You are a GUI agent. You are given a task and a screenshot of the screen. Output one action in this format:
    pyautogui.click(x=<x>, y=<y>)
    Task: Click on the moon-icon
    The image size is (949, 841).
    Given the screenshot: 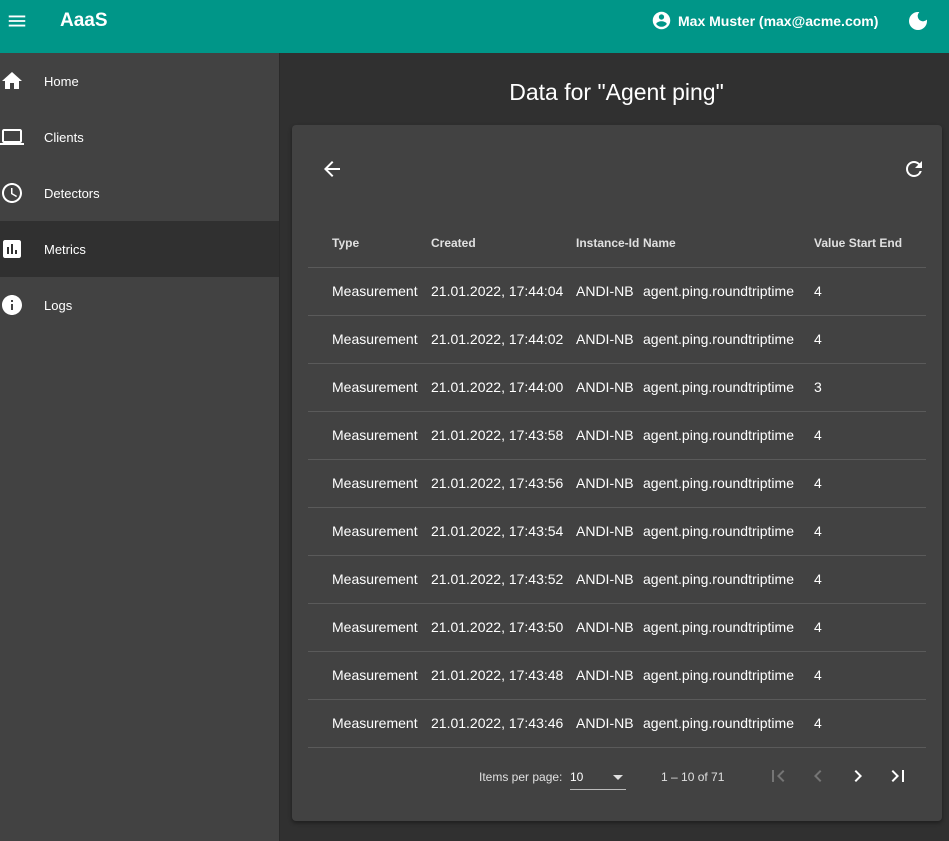 What is the action you would take?
    pyautogui.click(x=918, y=21)
    